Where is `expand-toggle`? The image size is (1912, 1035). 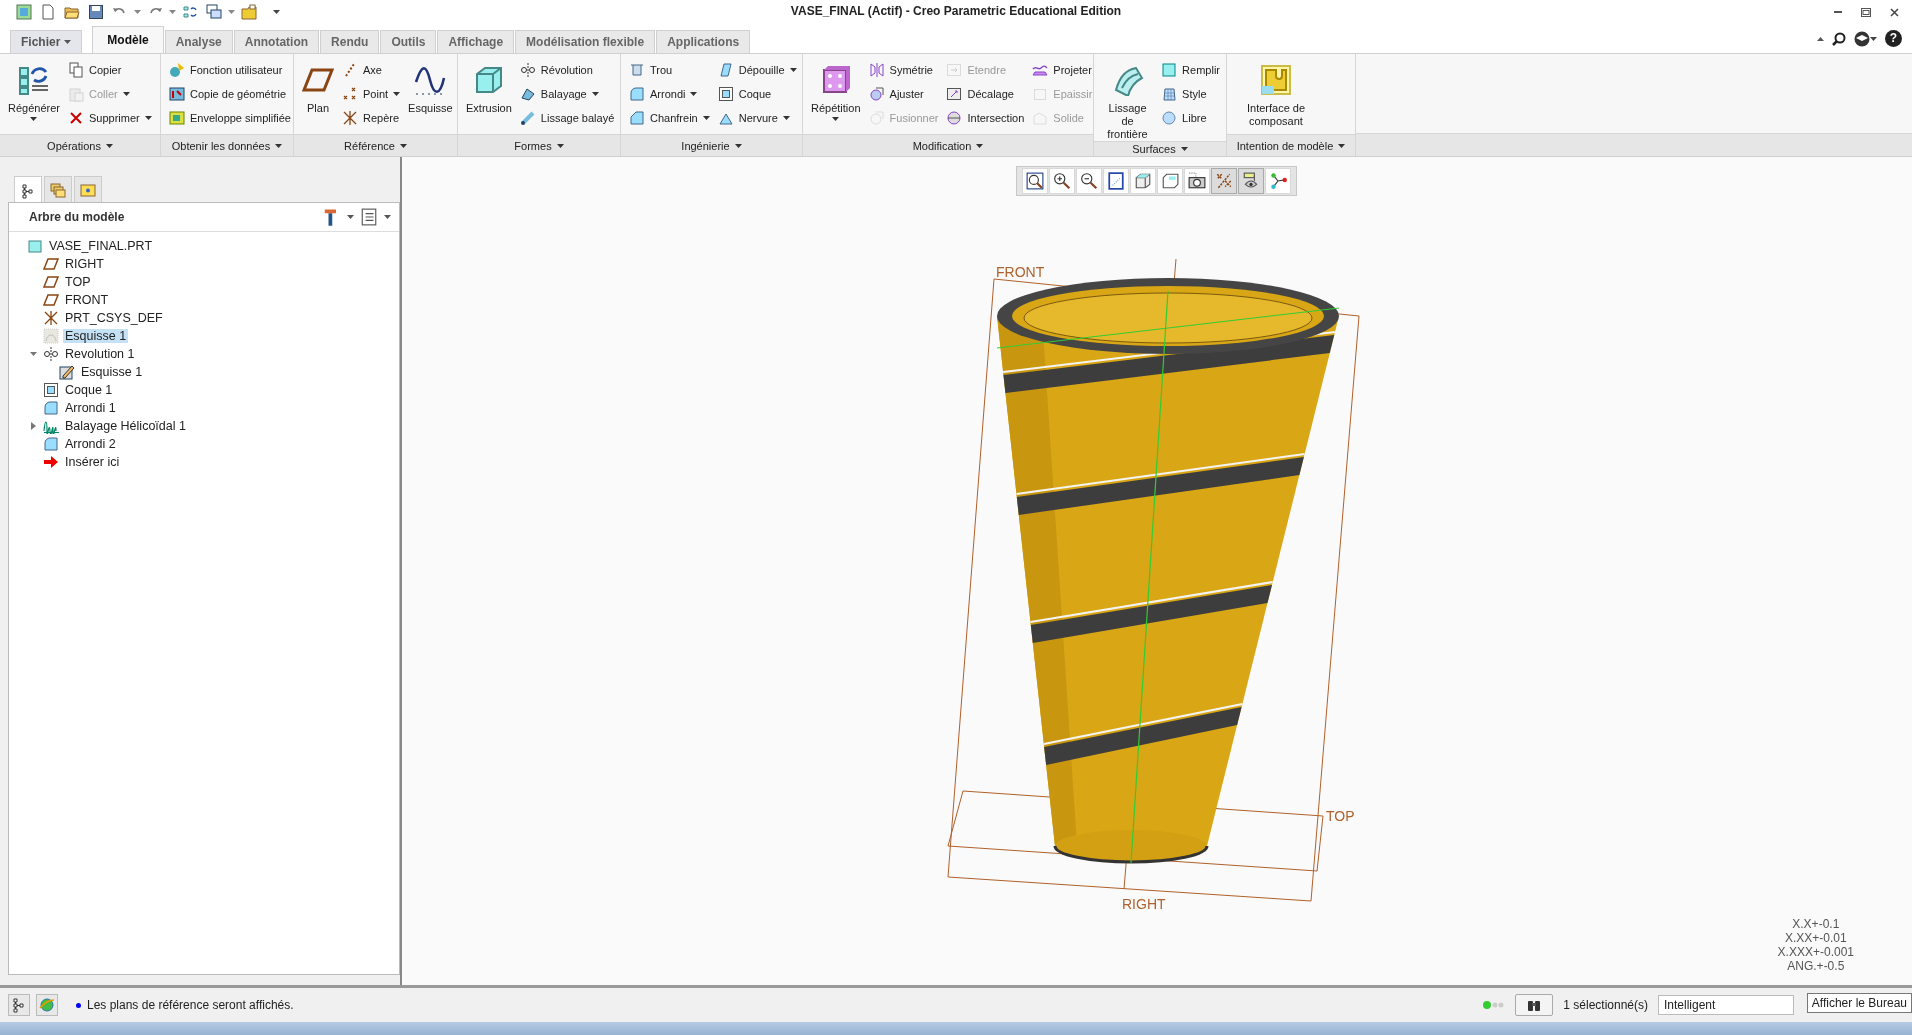
expand-toggle is located at coordinates (33, 354).